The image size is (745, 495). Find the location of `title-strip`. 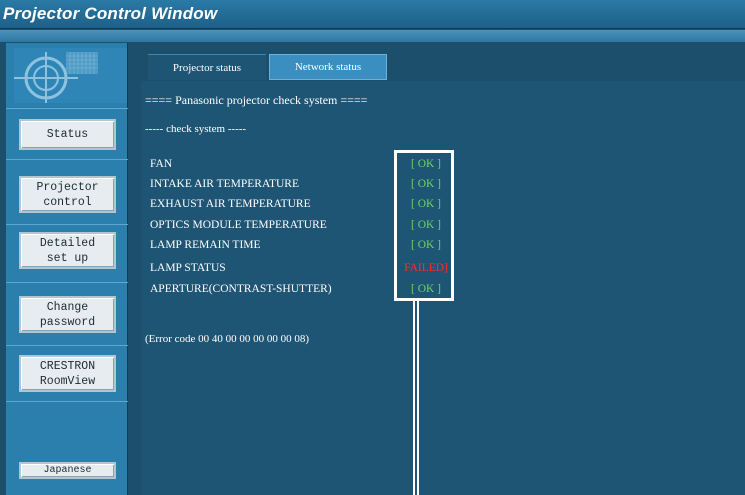

title-strip is located at coordinates (372, 36).